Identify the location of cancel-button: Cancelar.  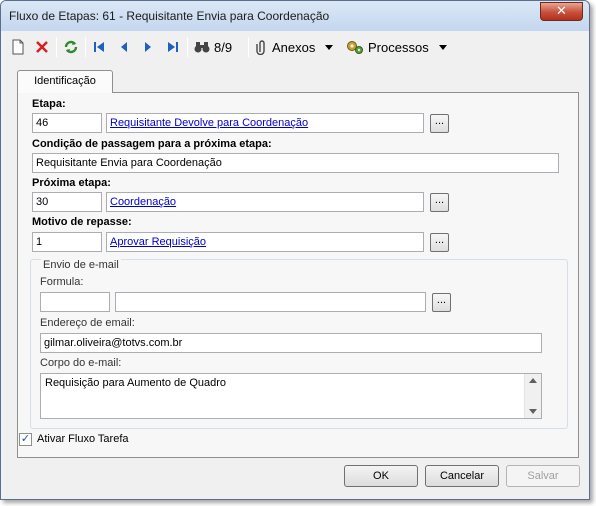
(462, 476).